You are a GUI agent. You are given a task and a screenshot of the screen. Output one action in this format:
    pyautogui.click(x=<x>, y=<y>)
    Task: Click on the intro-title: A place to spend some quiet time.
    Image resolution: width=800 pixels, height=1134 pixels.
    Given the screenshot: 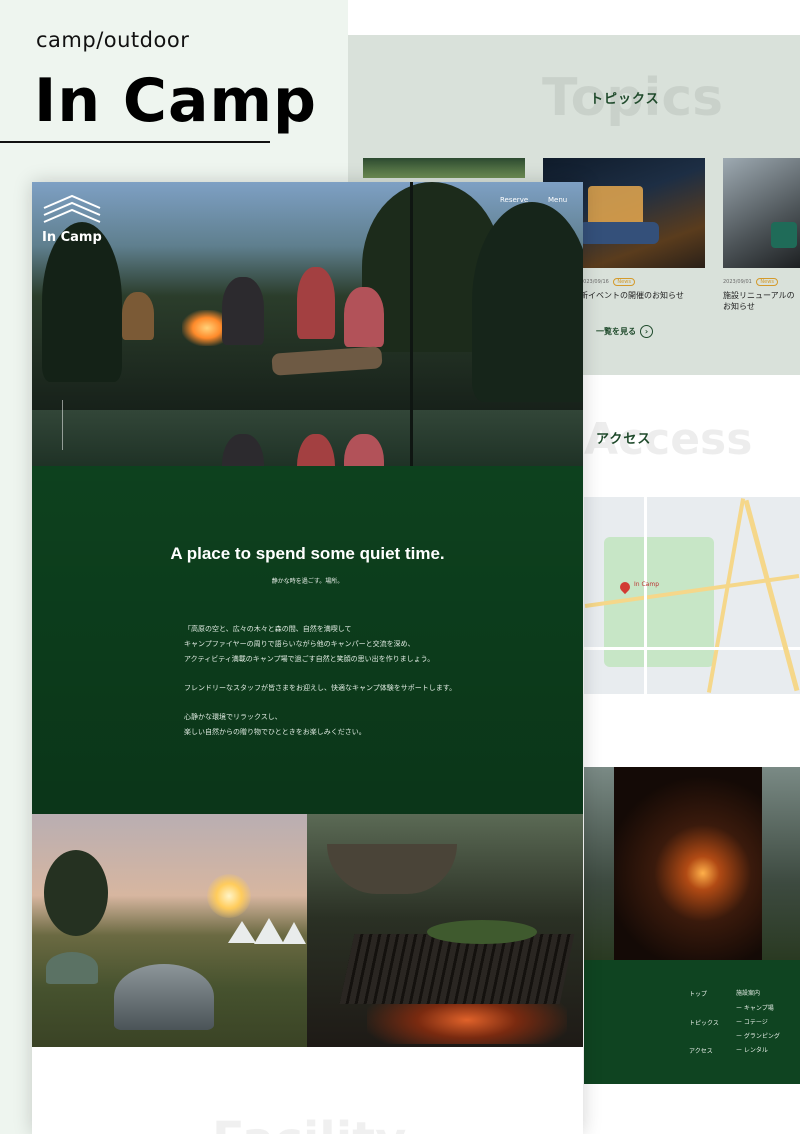 What is the action you would take?
    pyautogui.click(x=307, y=553)
    